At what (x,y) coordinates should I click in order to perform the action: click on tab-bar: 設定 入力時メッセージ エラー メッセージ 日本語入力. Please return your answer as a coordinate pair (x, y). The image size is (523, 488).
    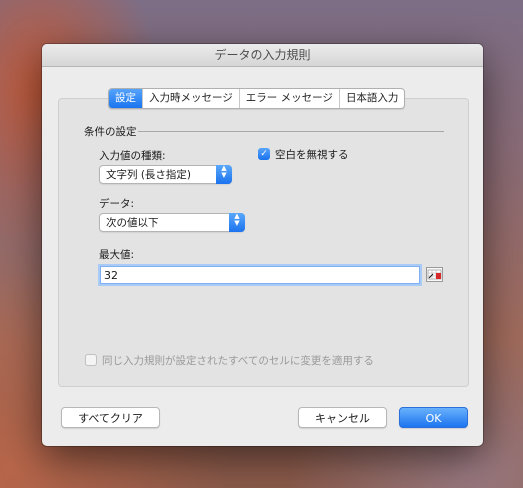
    Looking at the image, I should click on (257, 98).